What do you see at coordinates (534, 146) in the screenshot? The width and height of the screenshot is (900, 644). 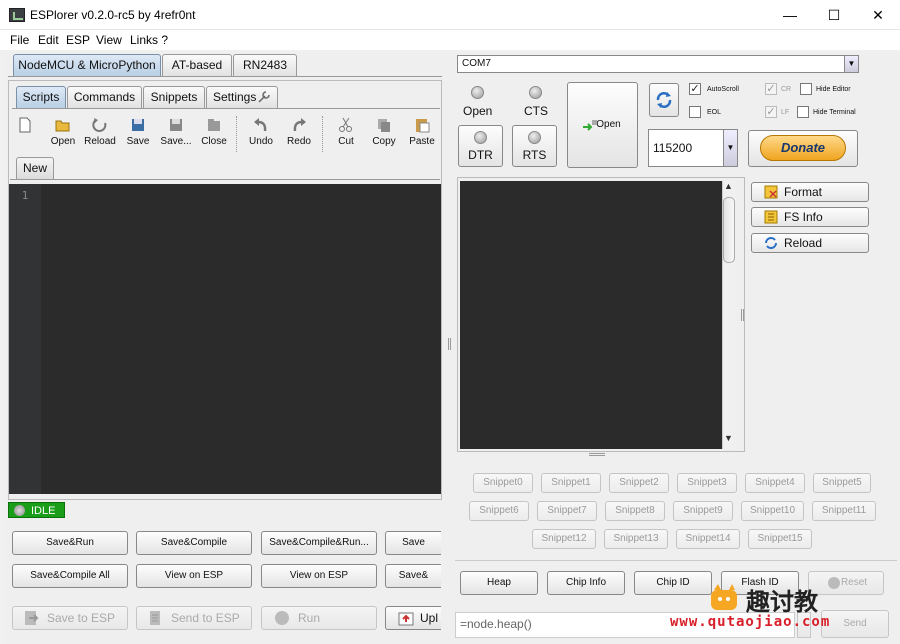 I see `rts-button: RTS` at bounding box center [534, 146].